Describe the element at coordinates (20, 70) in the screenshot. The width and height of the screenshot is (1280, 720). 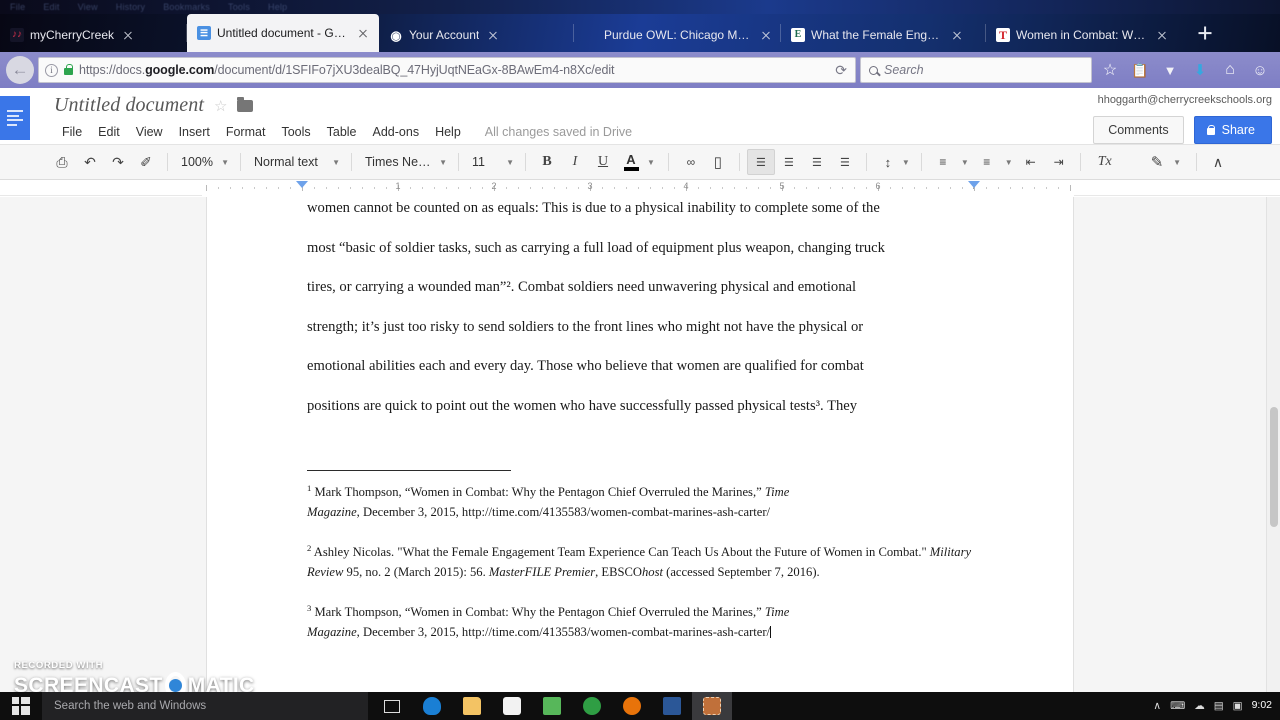
I see `back-button-icon: ←` at that location.